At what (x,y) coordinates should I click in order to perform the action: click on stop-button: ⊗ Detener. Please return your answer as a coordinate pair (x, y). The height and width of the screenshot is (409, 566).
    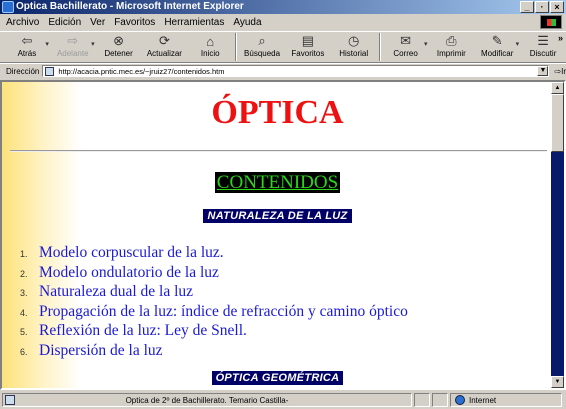
    Looking at the image, I should click on (119, 47).